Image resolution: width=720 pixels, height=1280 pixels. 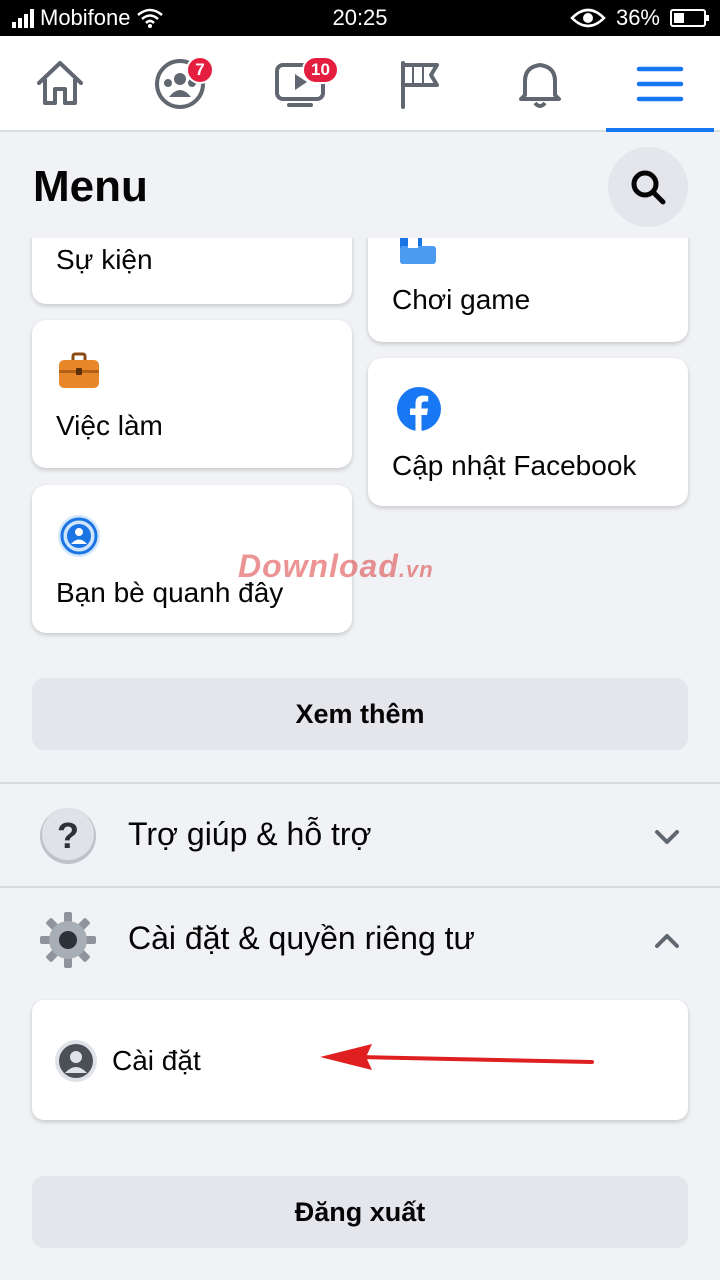 What do you see at coordinates (457, 1057) in the screenshot?
I see `annotation-arrow` at bounding box center [457, 1057].